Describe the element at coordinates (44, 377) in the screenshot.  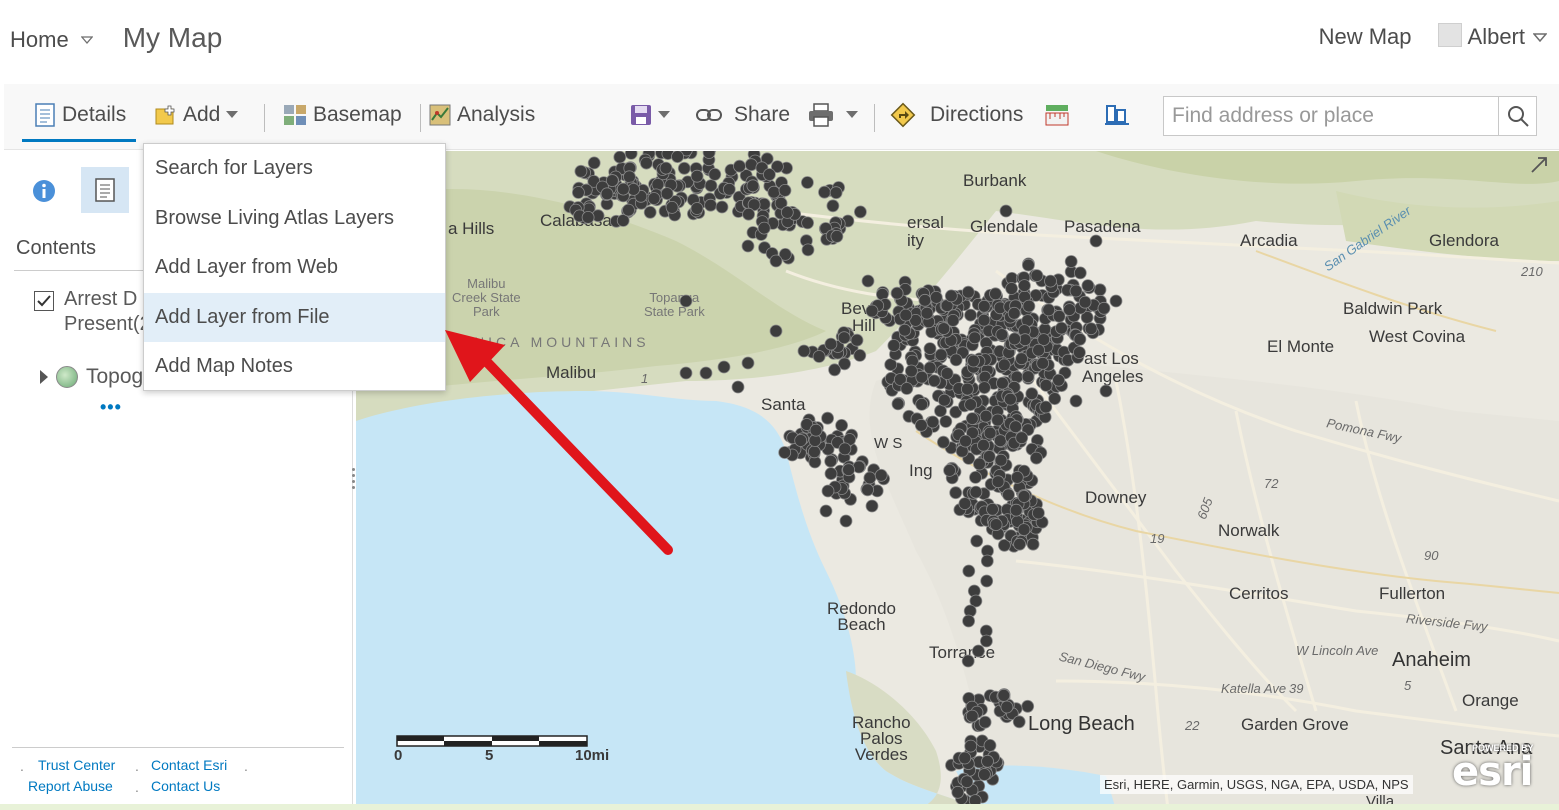
I see `expand-triangle-icon` at that location.